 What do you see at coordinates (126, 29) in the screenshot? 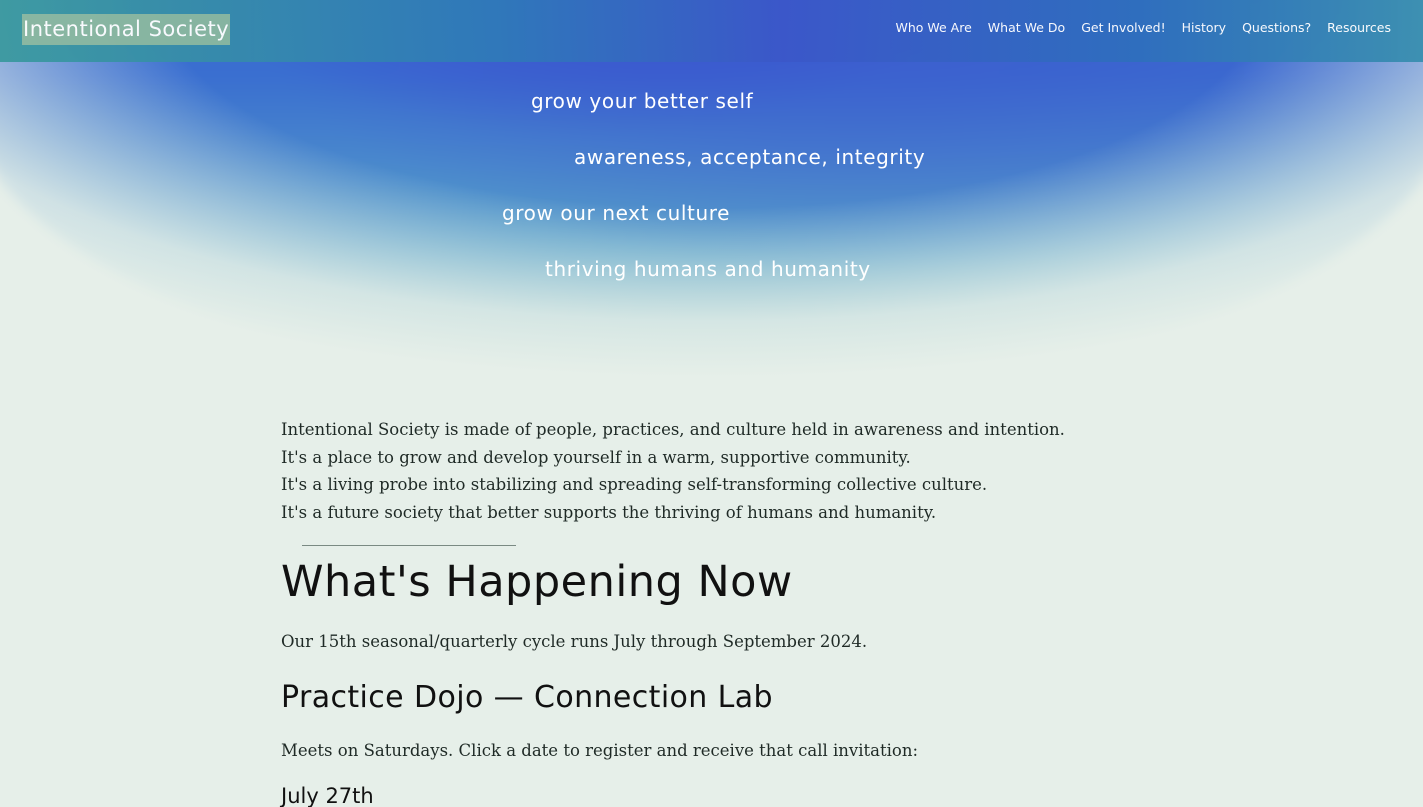
I see `site-logo-link: Intentional Society` at bounding box center [126, 29].